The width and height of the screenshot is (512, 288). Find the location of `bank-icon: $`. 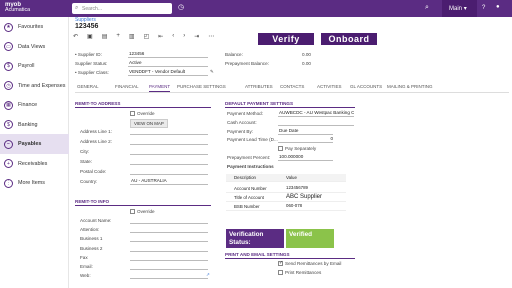

bank-icon: $ is located at coordinates (8, 124).